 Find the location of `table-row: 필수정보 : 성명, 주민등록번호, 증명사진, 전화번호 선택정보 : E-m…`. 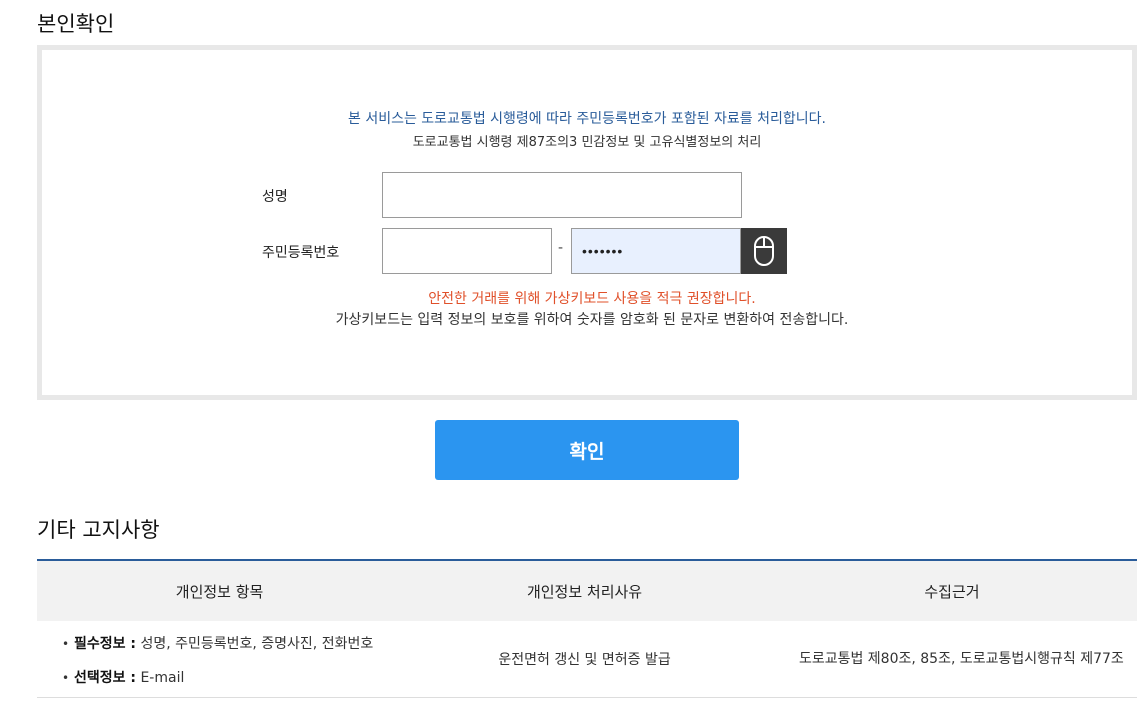

table-row: 필수정보 : 성명, 주민등록번호, 증명사진, 전화번호 선택정보 : E-m… is located at coordinates (587, 659).